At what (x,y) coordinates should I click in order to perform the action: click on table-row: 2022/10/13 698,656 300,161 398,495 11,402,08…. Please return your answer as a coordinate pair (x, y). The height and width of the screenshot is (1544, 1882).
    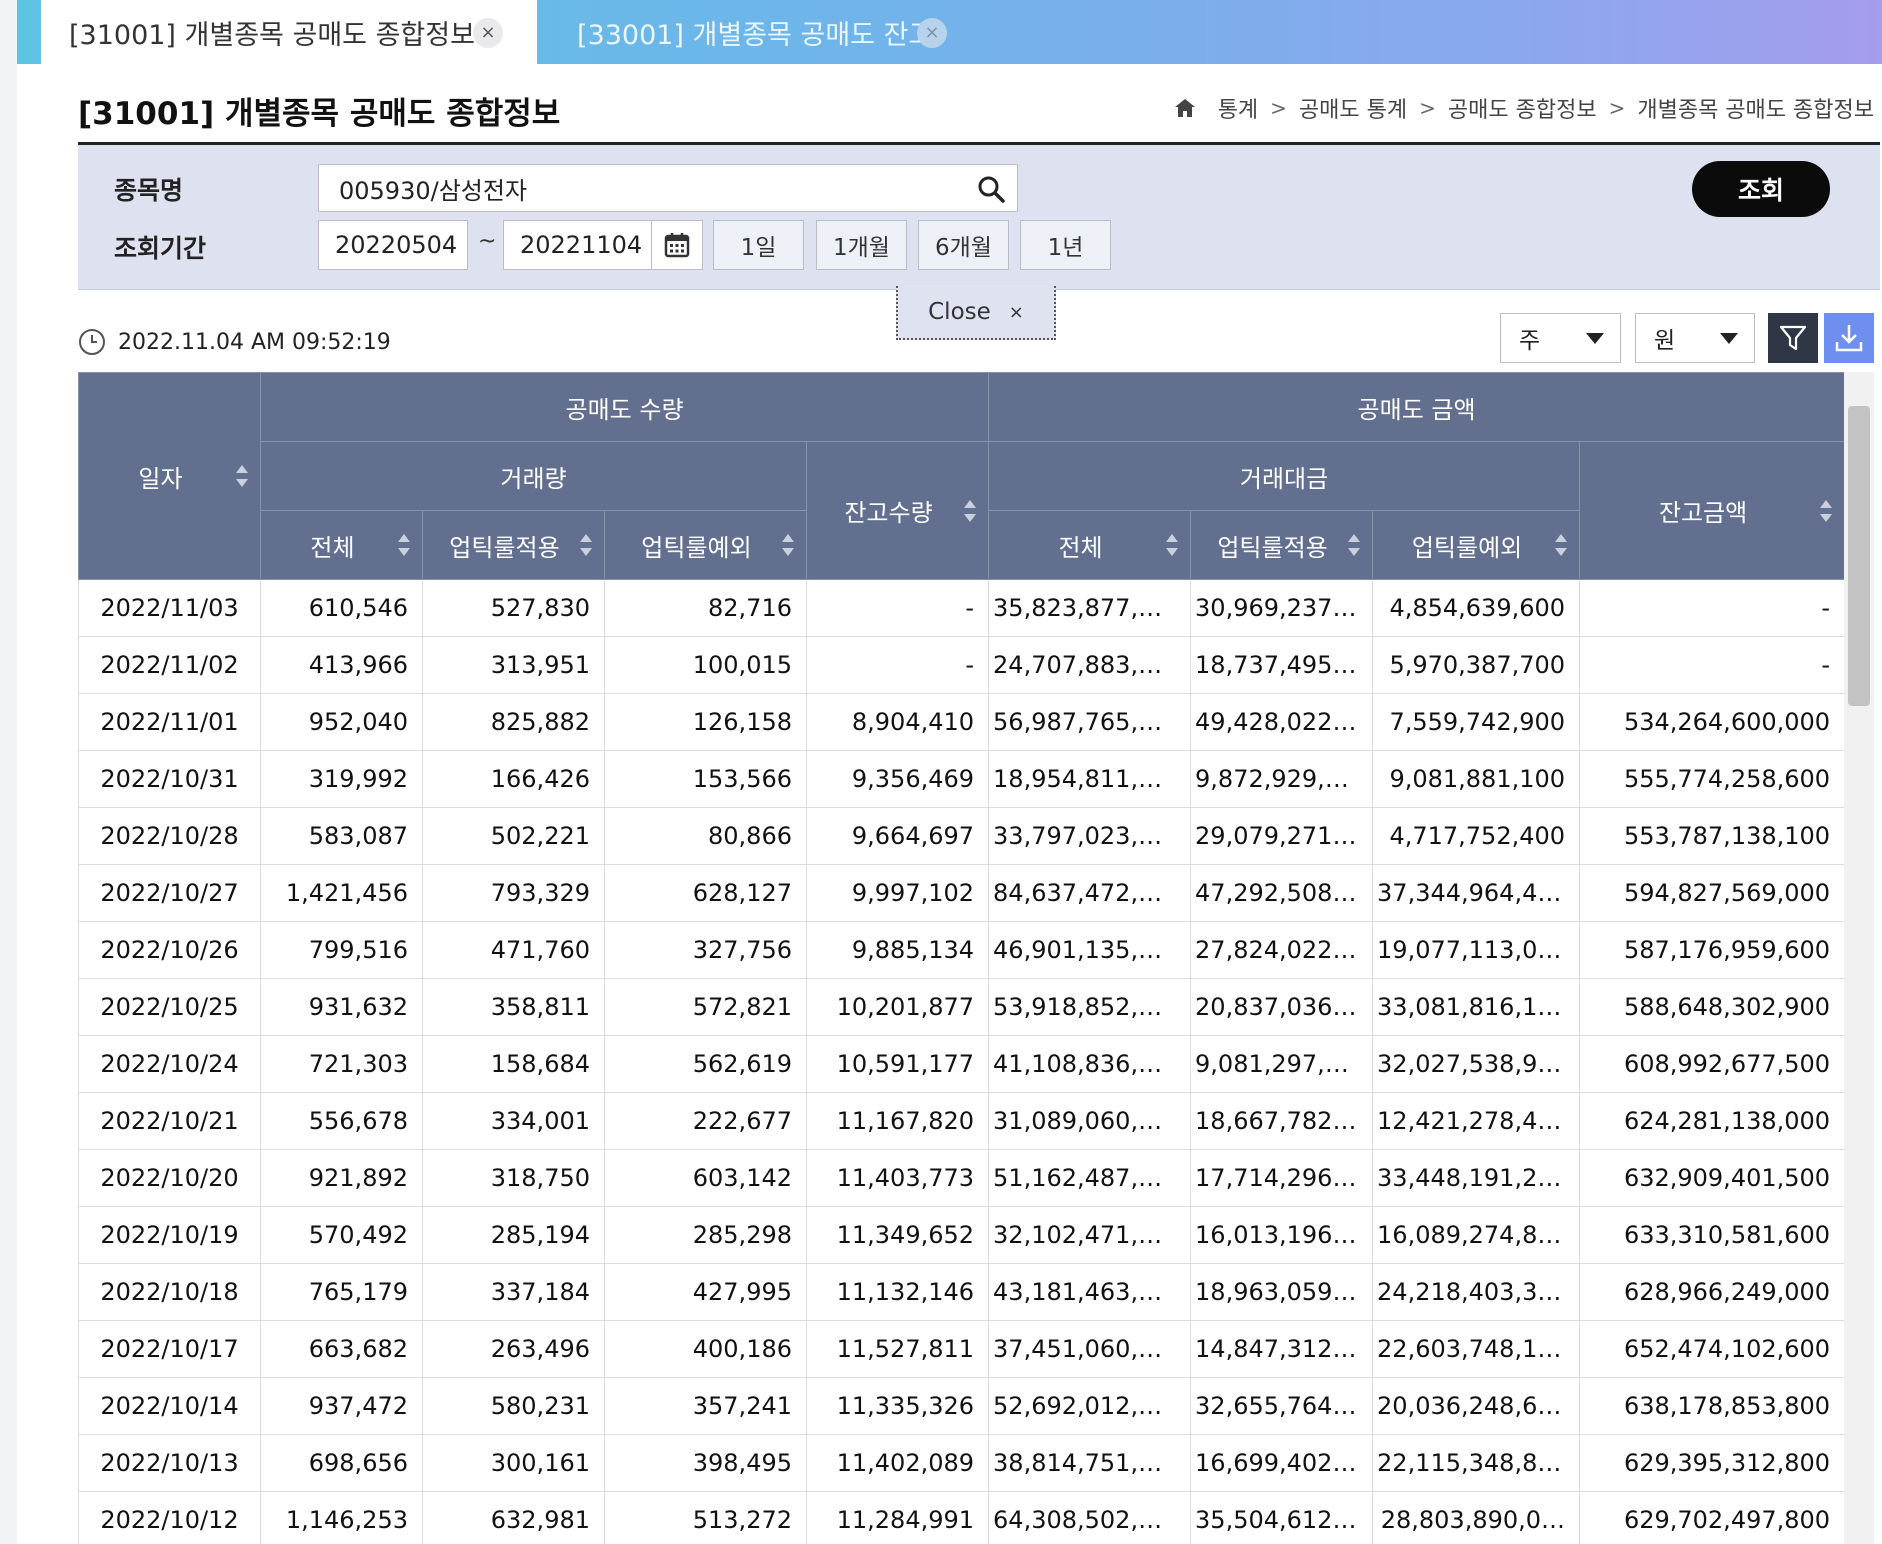
    Looking at the image, I should click on (961, 1463).